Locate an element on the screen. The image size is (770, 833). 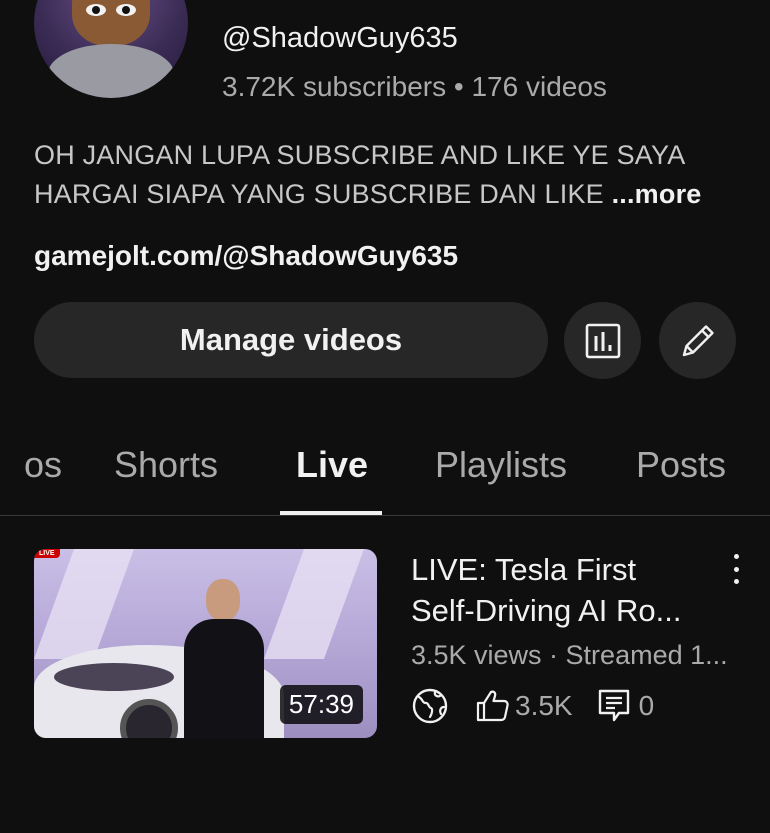
video-thumbnail: LIVE 57:39 is located at coordinates (205, 643).